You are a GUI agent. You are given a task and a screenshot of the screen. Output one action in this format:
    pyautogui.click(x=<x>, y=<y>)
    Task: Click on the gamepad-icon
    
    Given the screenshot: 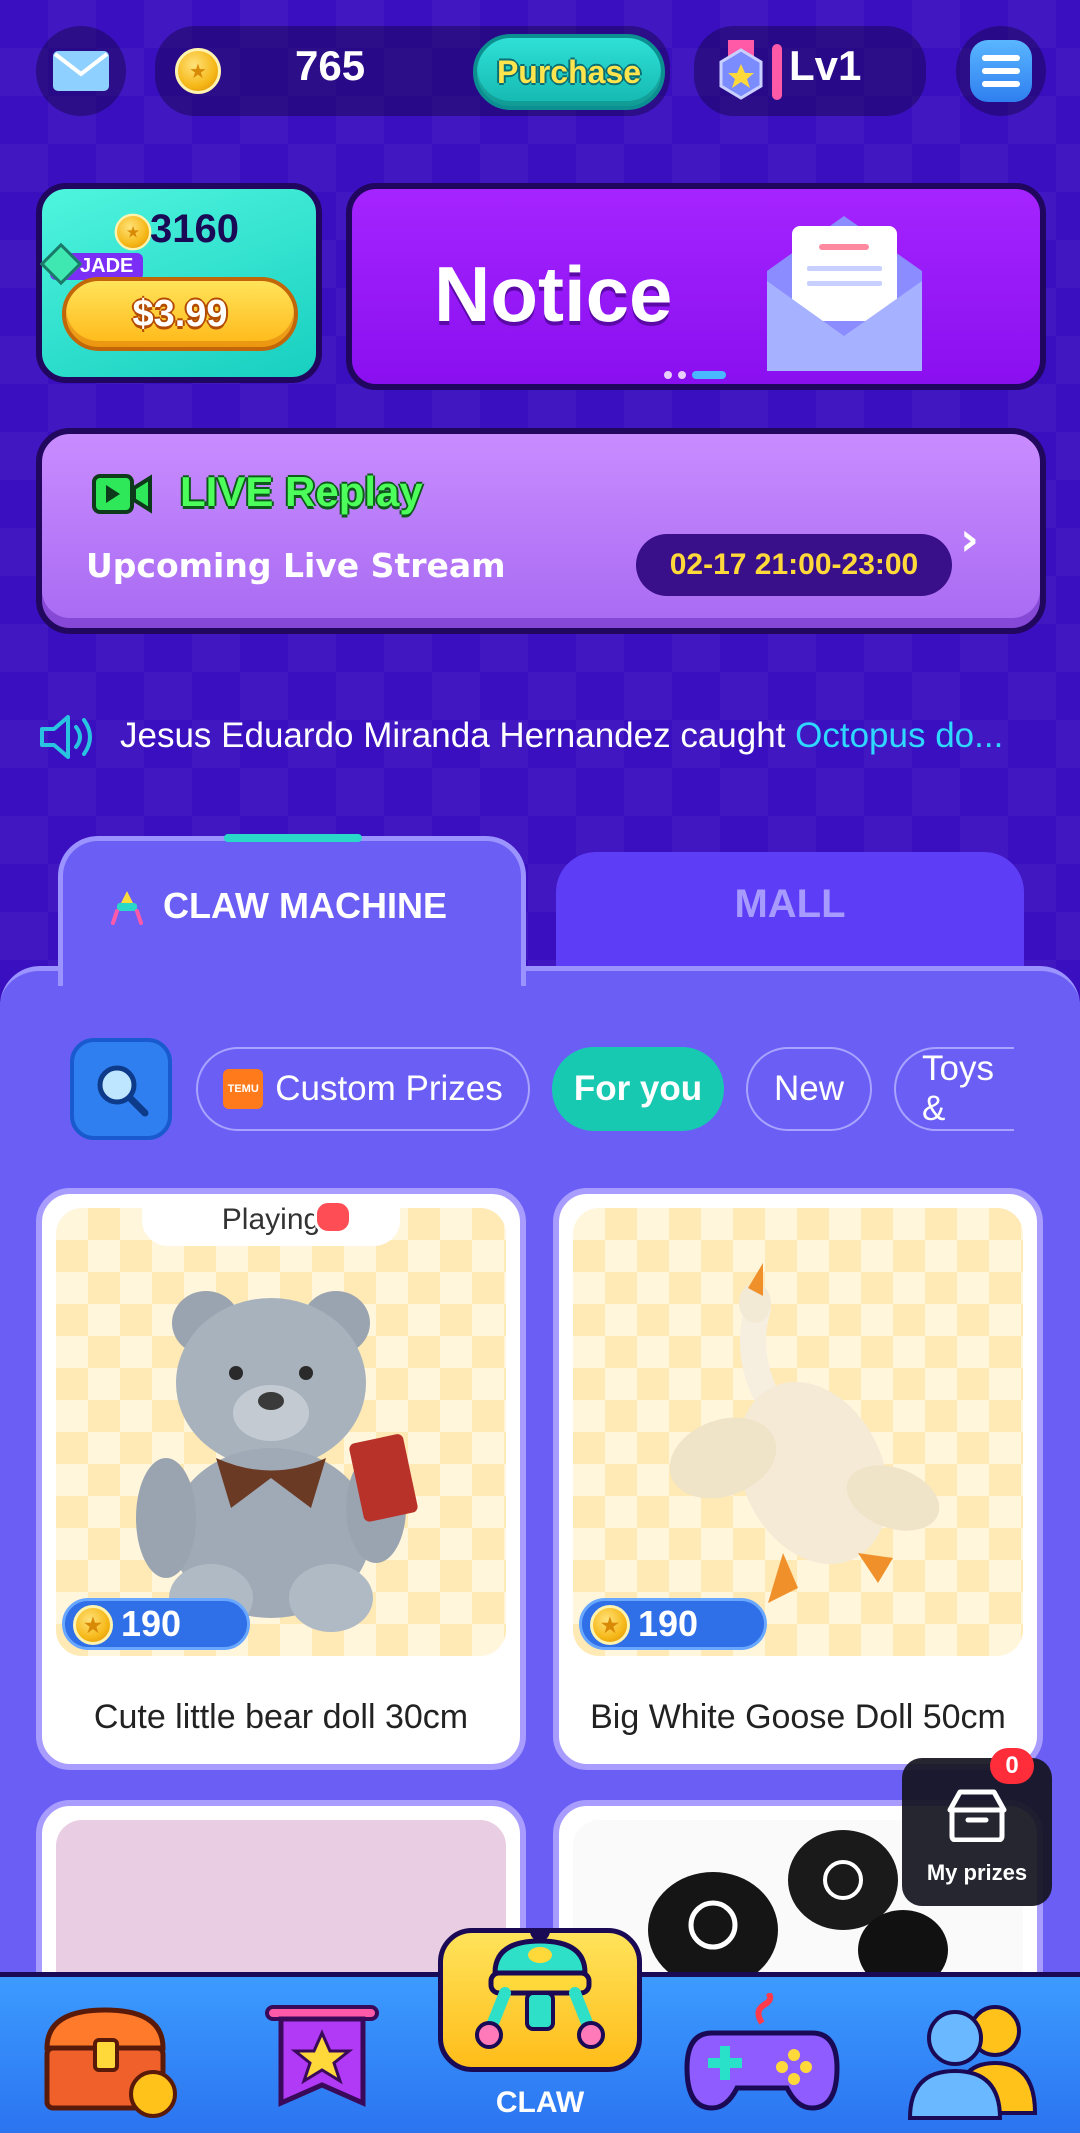 What is the action you would take?
    pyautogui.click(x=762, y=2051)
    